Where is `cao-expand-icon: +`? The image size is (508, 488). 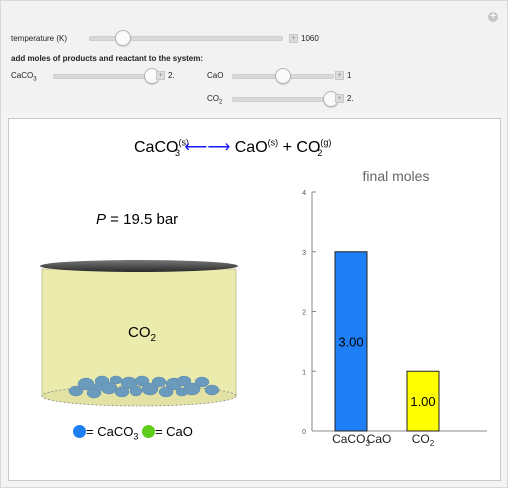 cao-expand-icon: + is located at coordinates (339, 75).